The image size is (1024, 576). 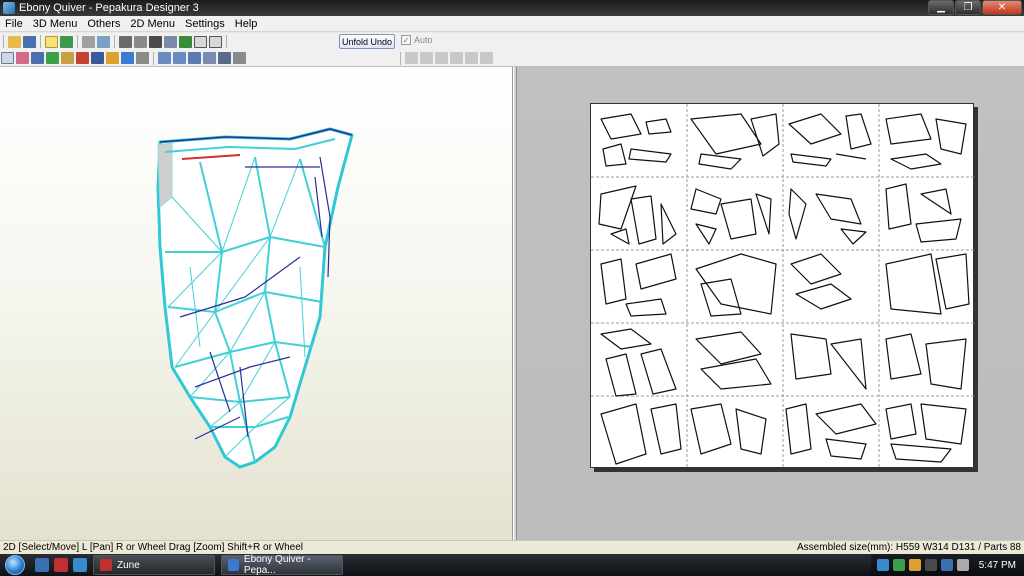 I want to click on task-zune: Zune, so click(x=154, y=565).